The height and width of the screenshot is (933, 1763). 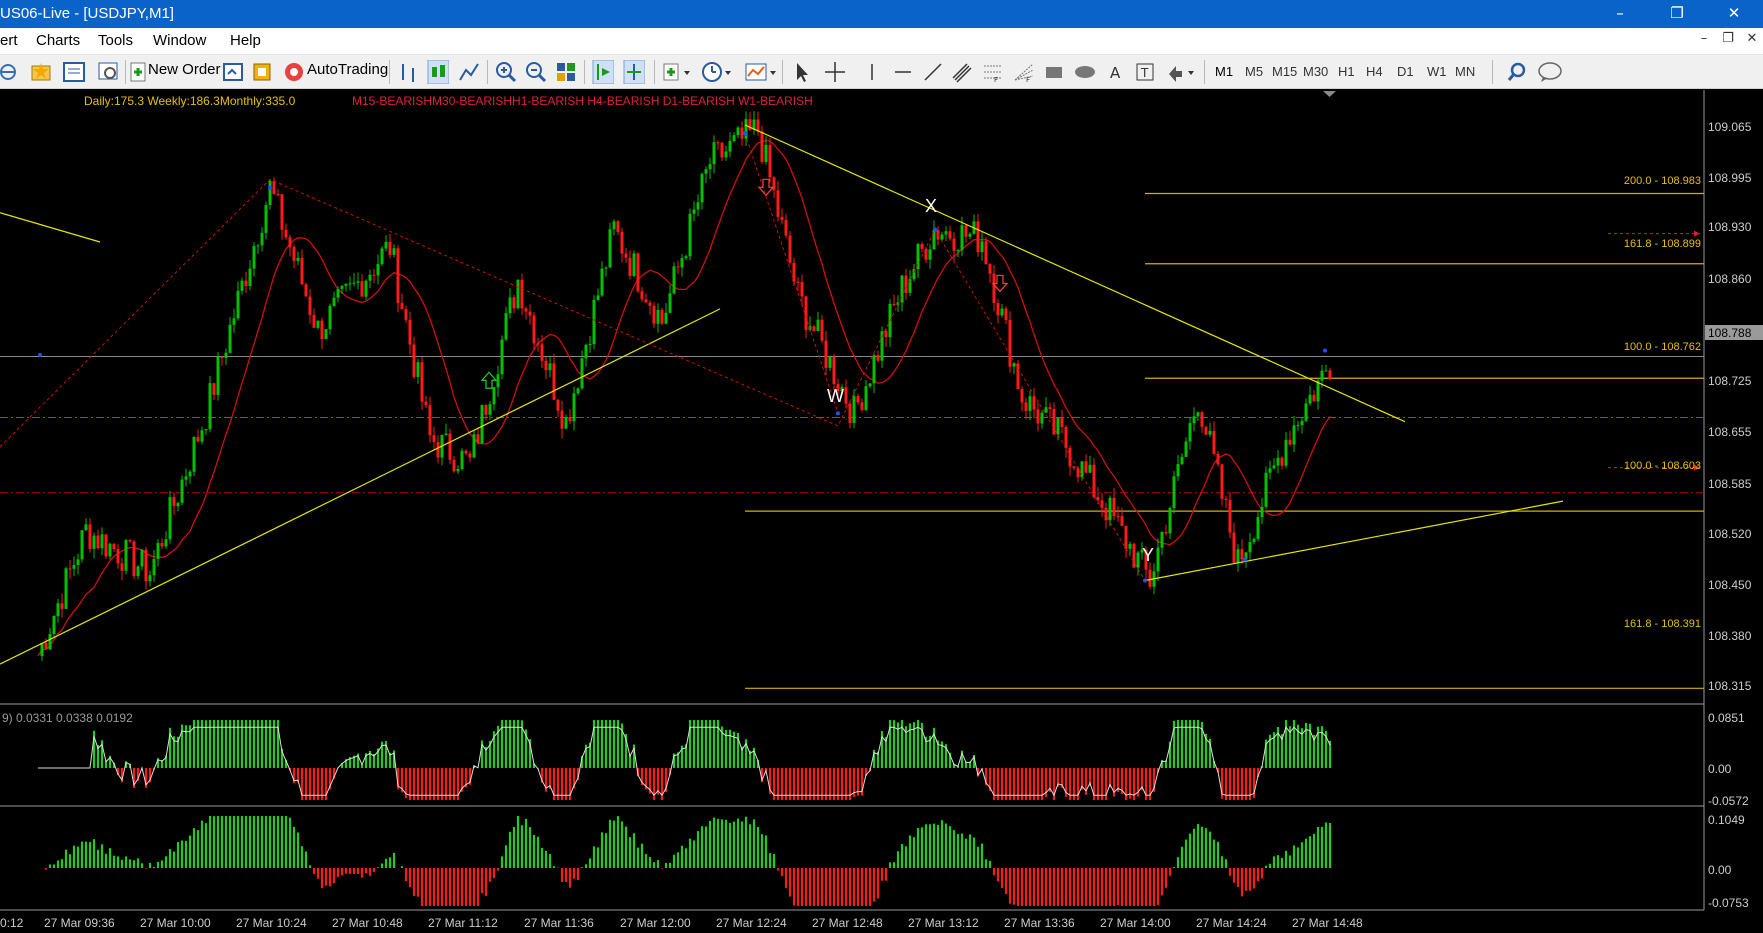 What do you see at coordinates (109, 72) in the screenshot?
I see `navigator-icon` at bounding box center [109, 72].